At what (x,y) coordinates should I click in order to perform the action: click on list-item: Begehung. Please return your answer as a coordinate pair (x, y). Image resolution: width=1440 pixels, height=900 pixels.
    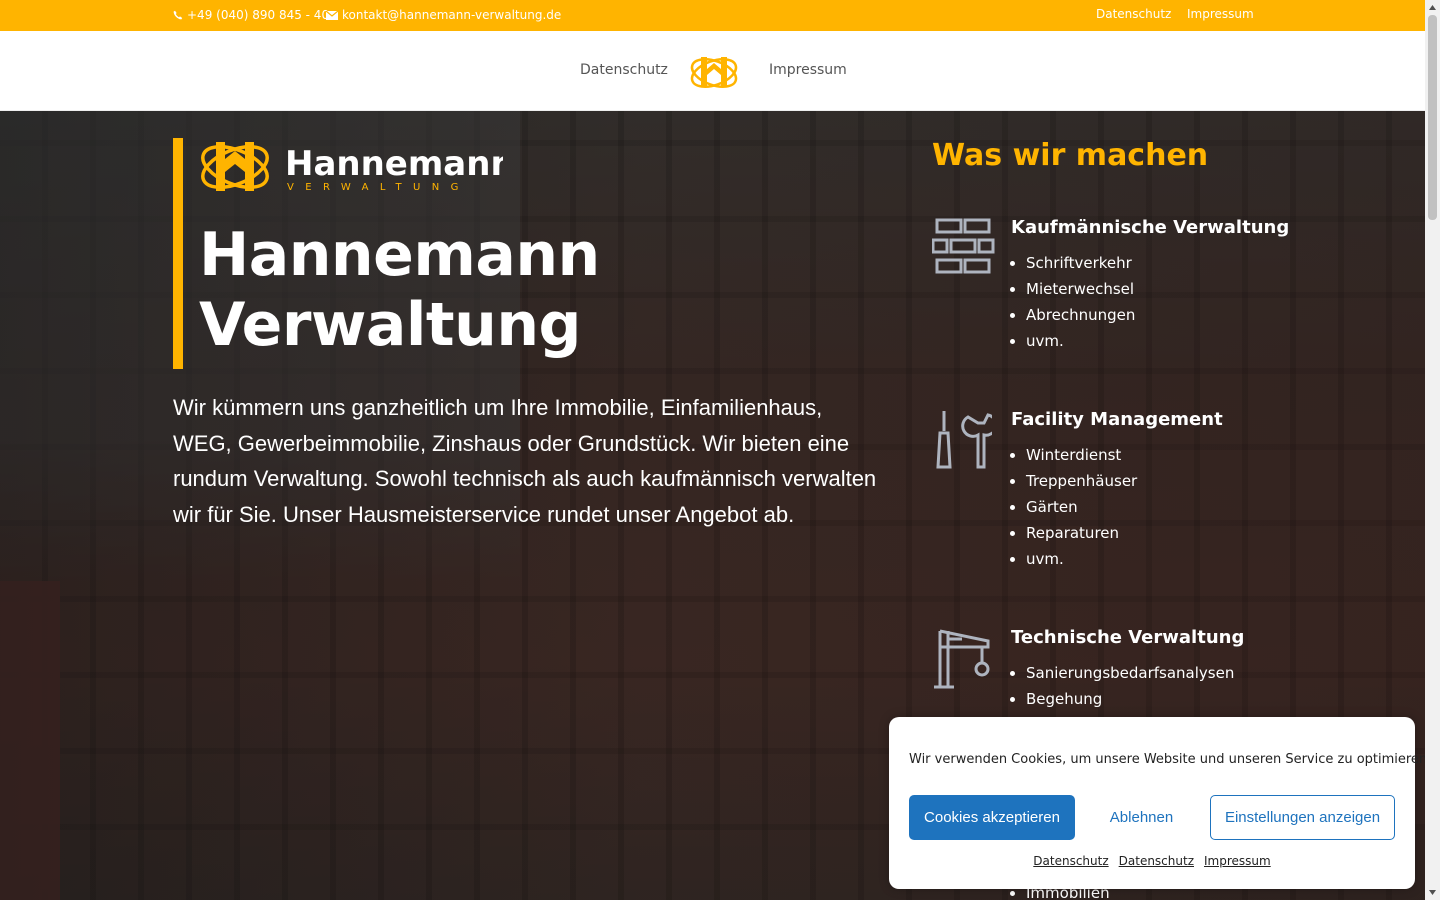
    Looking at the image, I should click on (1130, 702).